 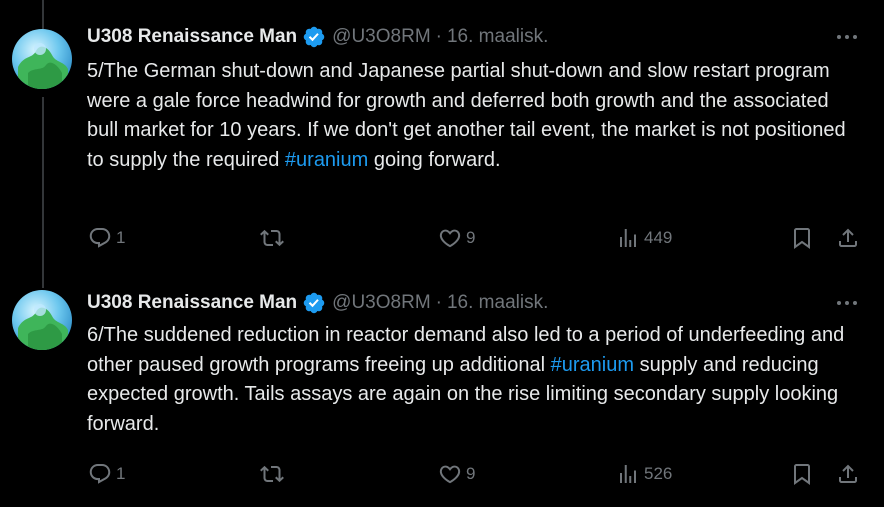 What do you see at coordinates (658, 473) in the screenshot?
I see `views-count: 526` at bounding box center [658, 473].